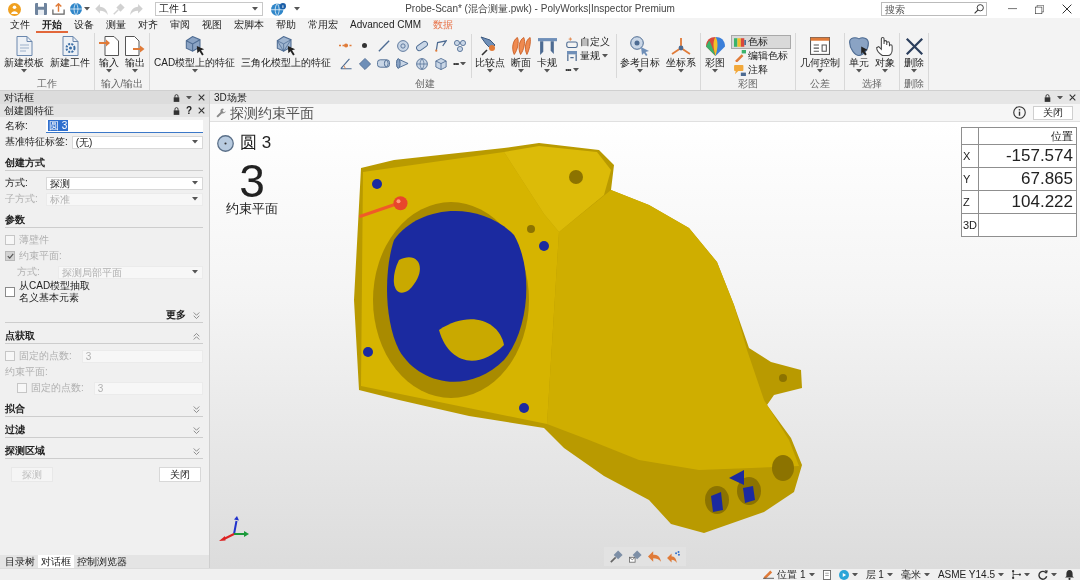  What do you see at coordinates (109, 53) in the screenshot?
I see `ribbon-button: 输入` at bounding box center [109, 53].